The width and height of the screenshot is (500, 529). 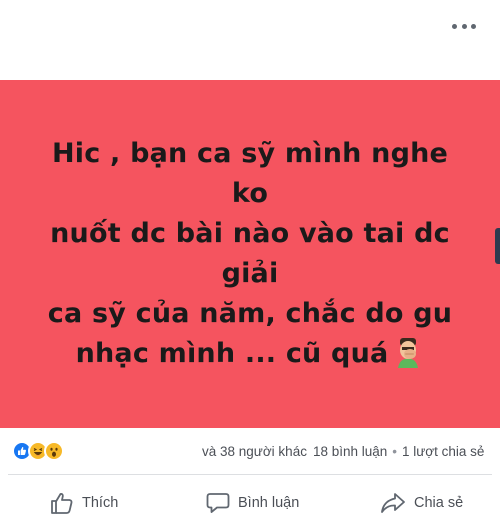 I want to click on post-text-line: nhạc mình ... cũ quá, so click(x=232, y=353).